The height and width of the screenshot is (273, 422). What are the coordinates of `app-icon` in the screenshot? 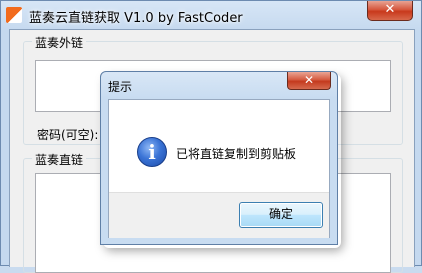 It's located at (14, 15).